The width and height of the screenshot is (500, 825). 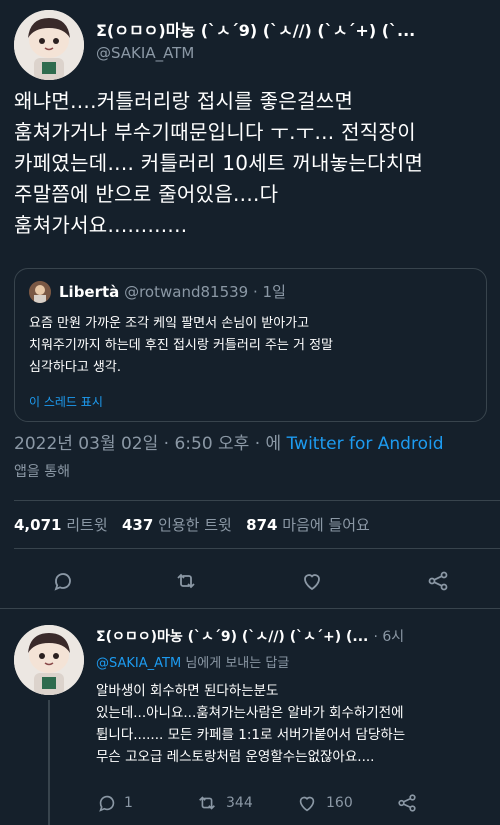 I want to click on tweet-text-line: 왜냐면....커틀러리랑 접시를 좋은걸쓰면, so click(x=184, y=101).